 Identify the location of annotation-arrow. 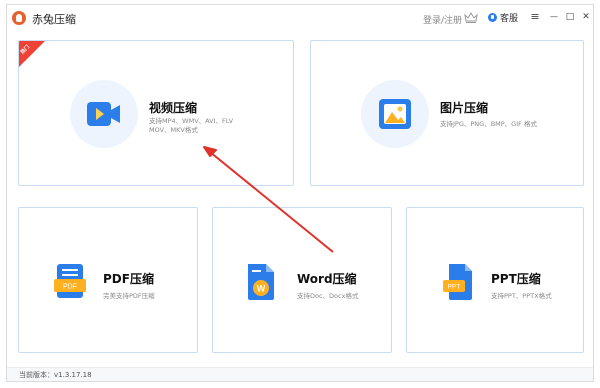
(268, 199).